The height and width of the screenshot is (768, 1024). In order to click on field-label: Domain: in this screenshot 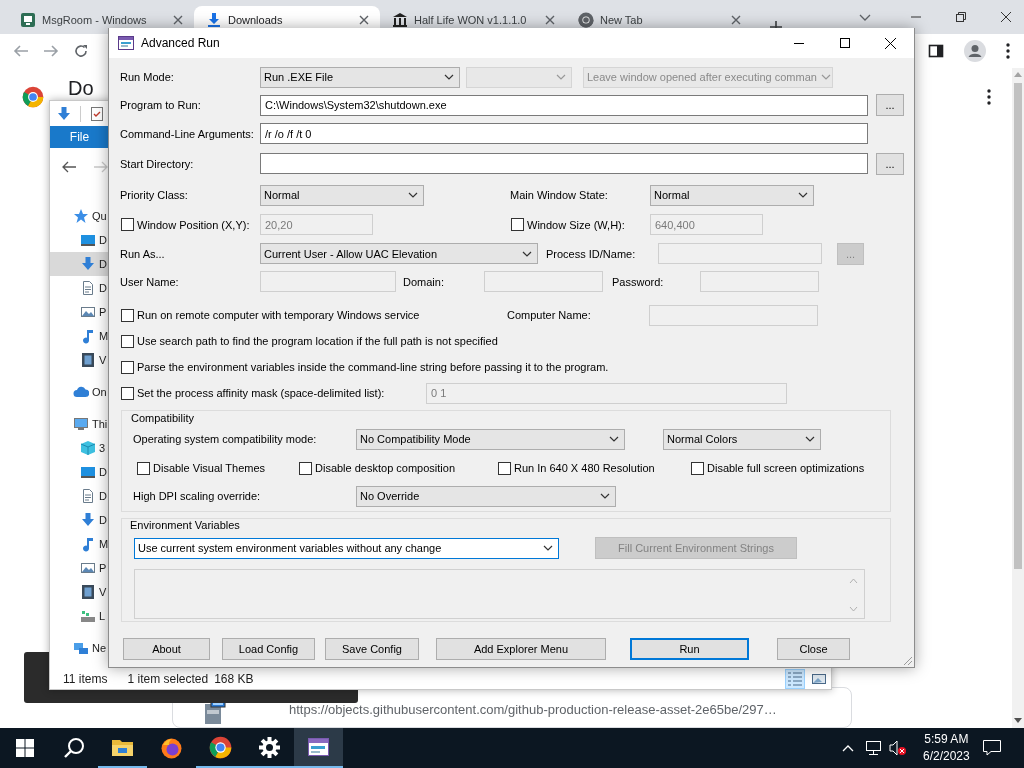, I will do `click(424, 281)`.